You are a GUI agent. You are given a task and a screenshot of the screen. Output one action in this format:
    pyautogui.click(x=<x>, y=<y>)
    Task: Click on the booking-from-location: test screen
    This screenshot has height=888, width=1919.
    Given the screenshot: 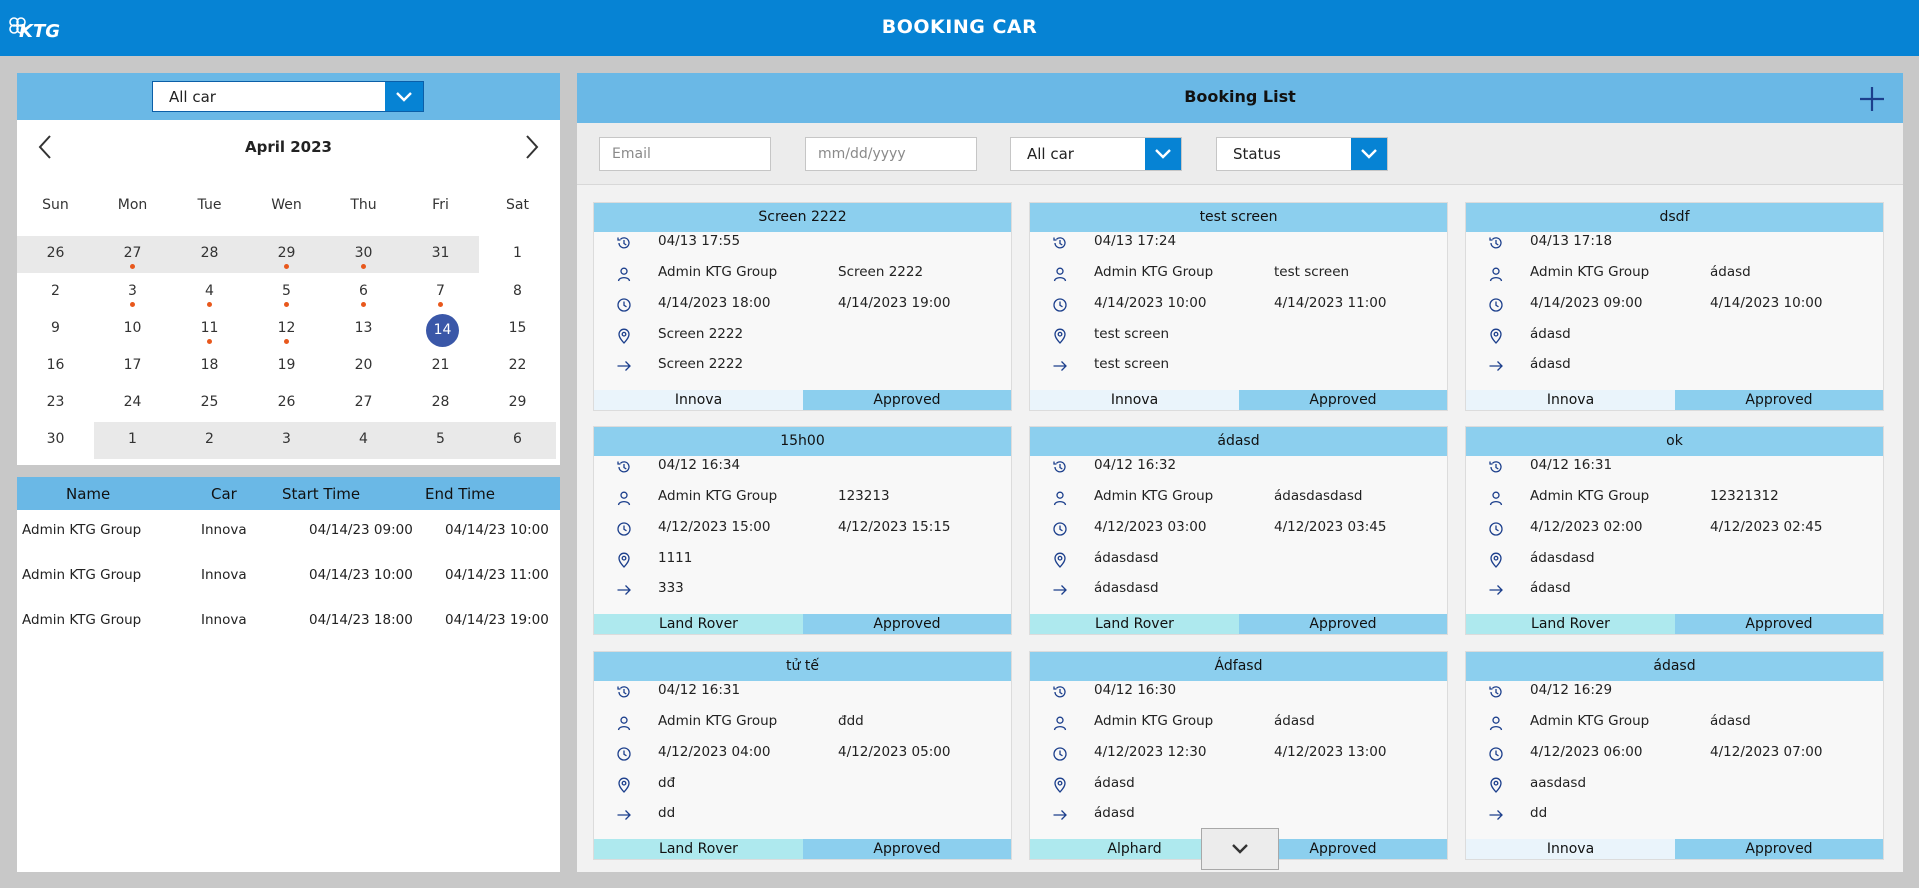 What is the action you would take?
    pyautogui.click(x=1132, y=334)
    